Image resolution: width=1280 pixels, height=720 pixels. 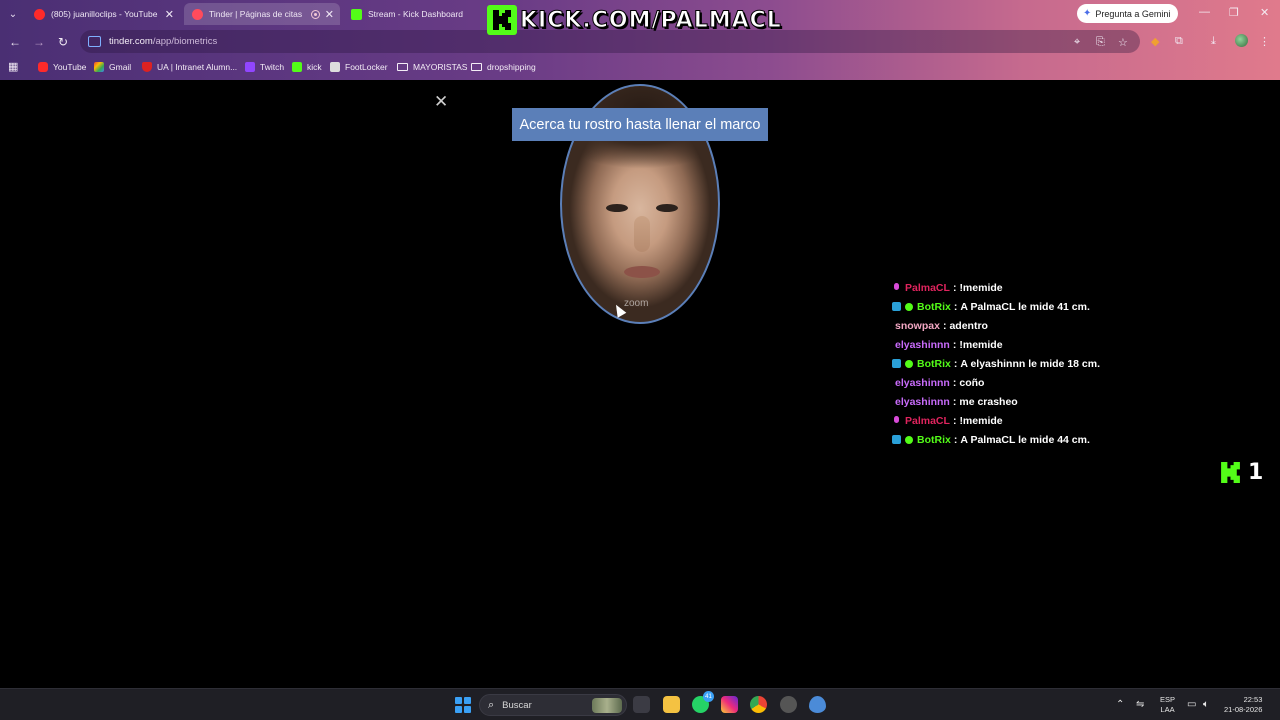 What do you see at coordinates (708, 696) in the screenshot?
I see `notification-badge: 41` at bounding box center [708, 696].